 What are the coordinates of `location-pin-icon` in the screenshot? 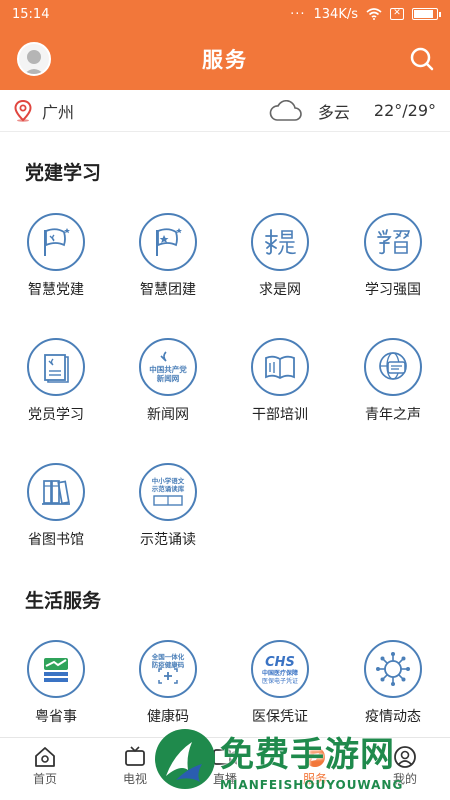 It's located at (23, 110).